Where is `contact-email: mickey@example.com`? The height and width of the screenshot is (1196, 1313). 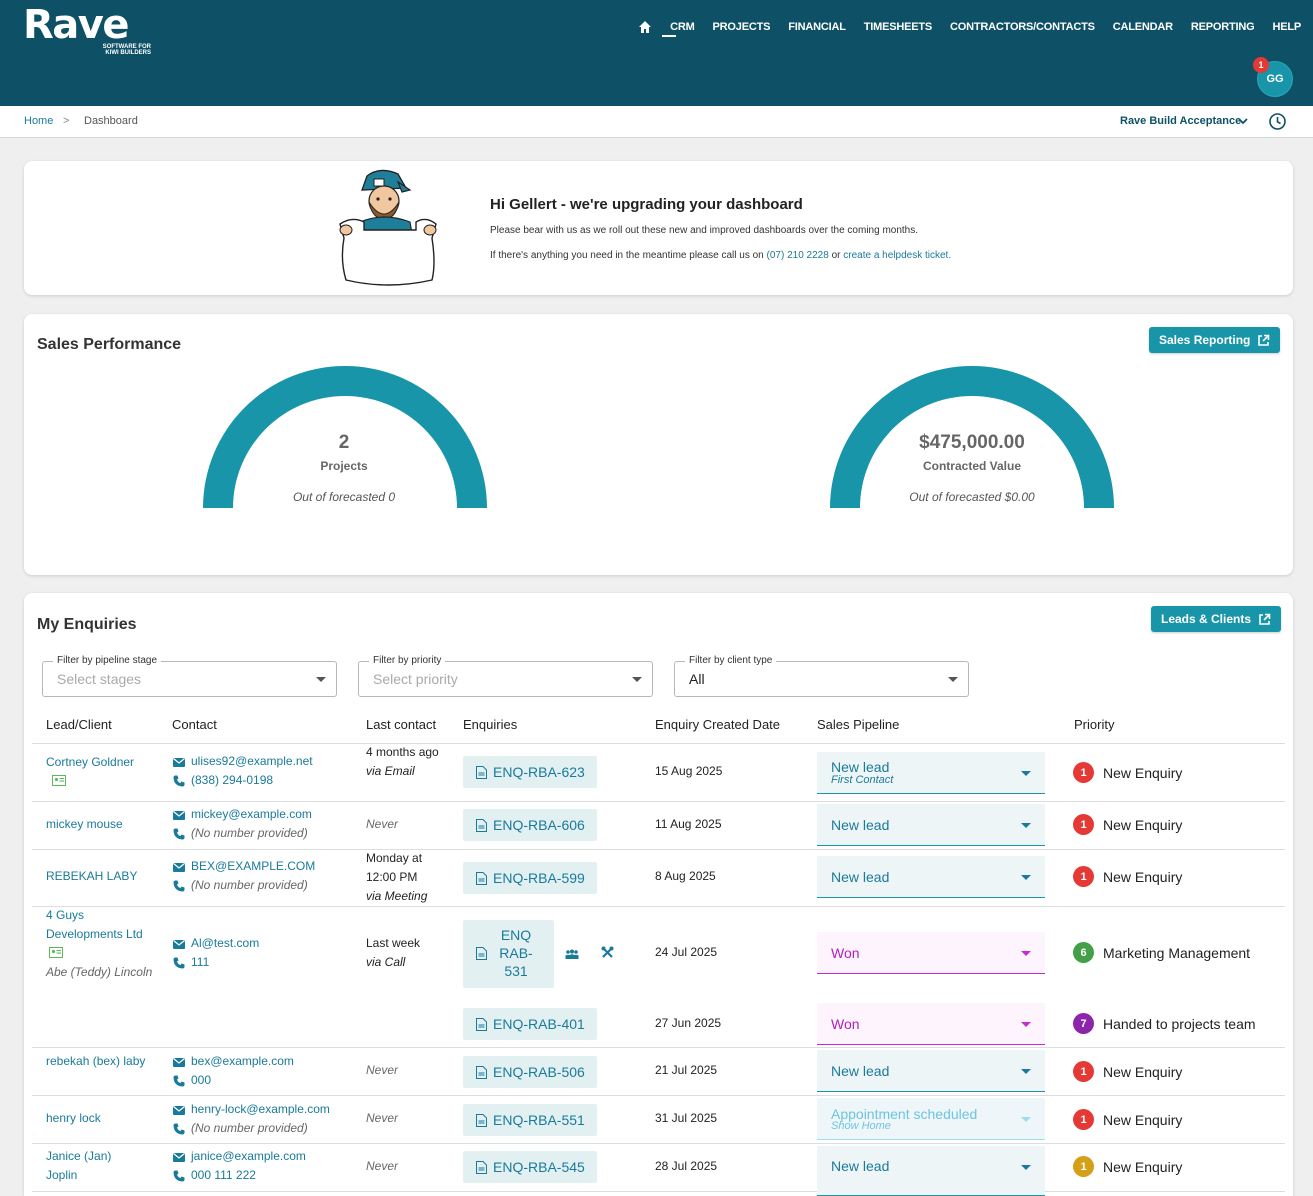
contact-email: mickey@example.com is located at coordinates (251, 814).